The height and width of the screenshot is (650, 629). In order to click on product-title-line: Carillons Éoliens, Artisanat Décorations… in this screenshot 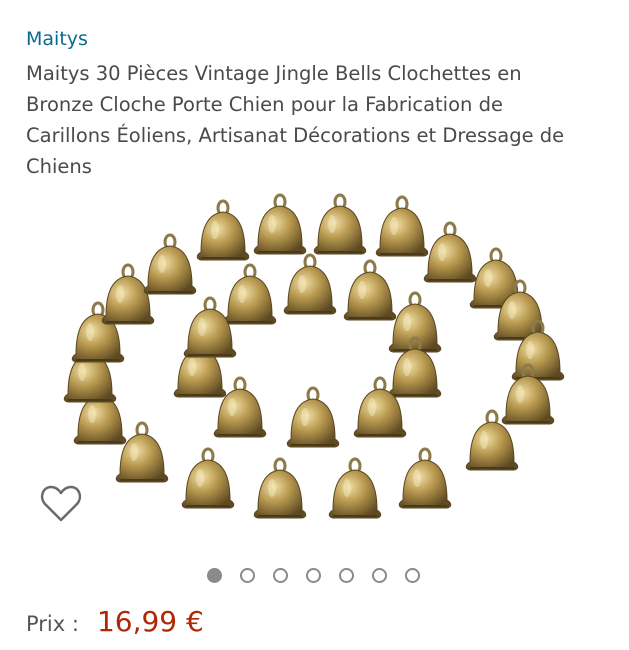, I will do `click(295, 135)`.